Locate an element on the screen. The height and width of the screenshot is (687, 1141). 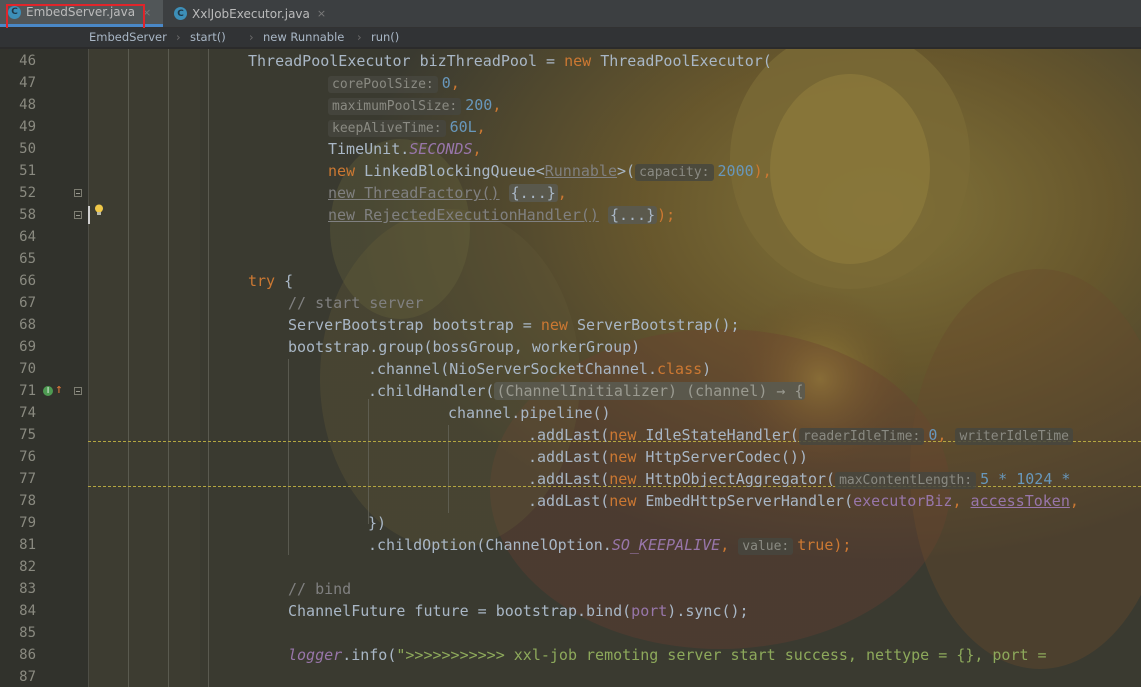
code-token: TimeUnit. is located at coordinates (369, 149).